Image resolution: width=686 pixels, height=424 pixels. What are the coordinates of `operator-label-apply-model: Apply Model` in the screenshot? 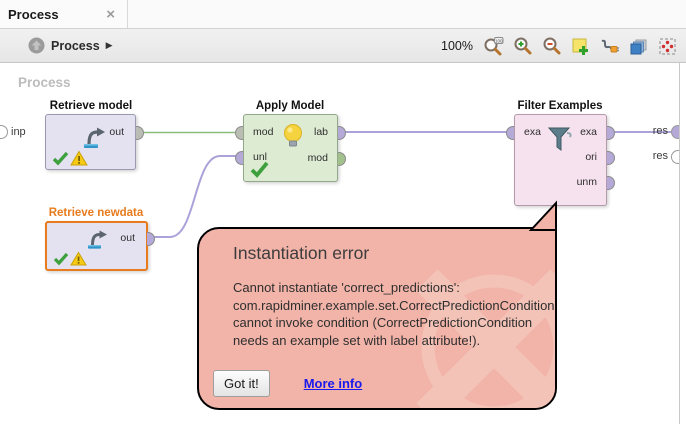 It's located at (290, 106).